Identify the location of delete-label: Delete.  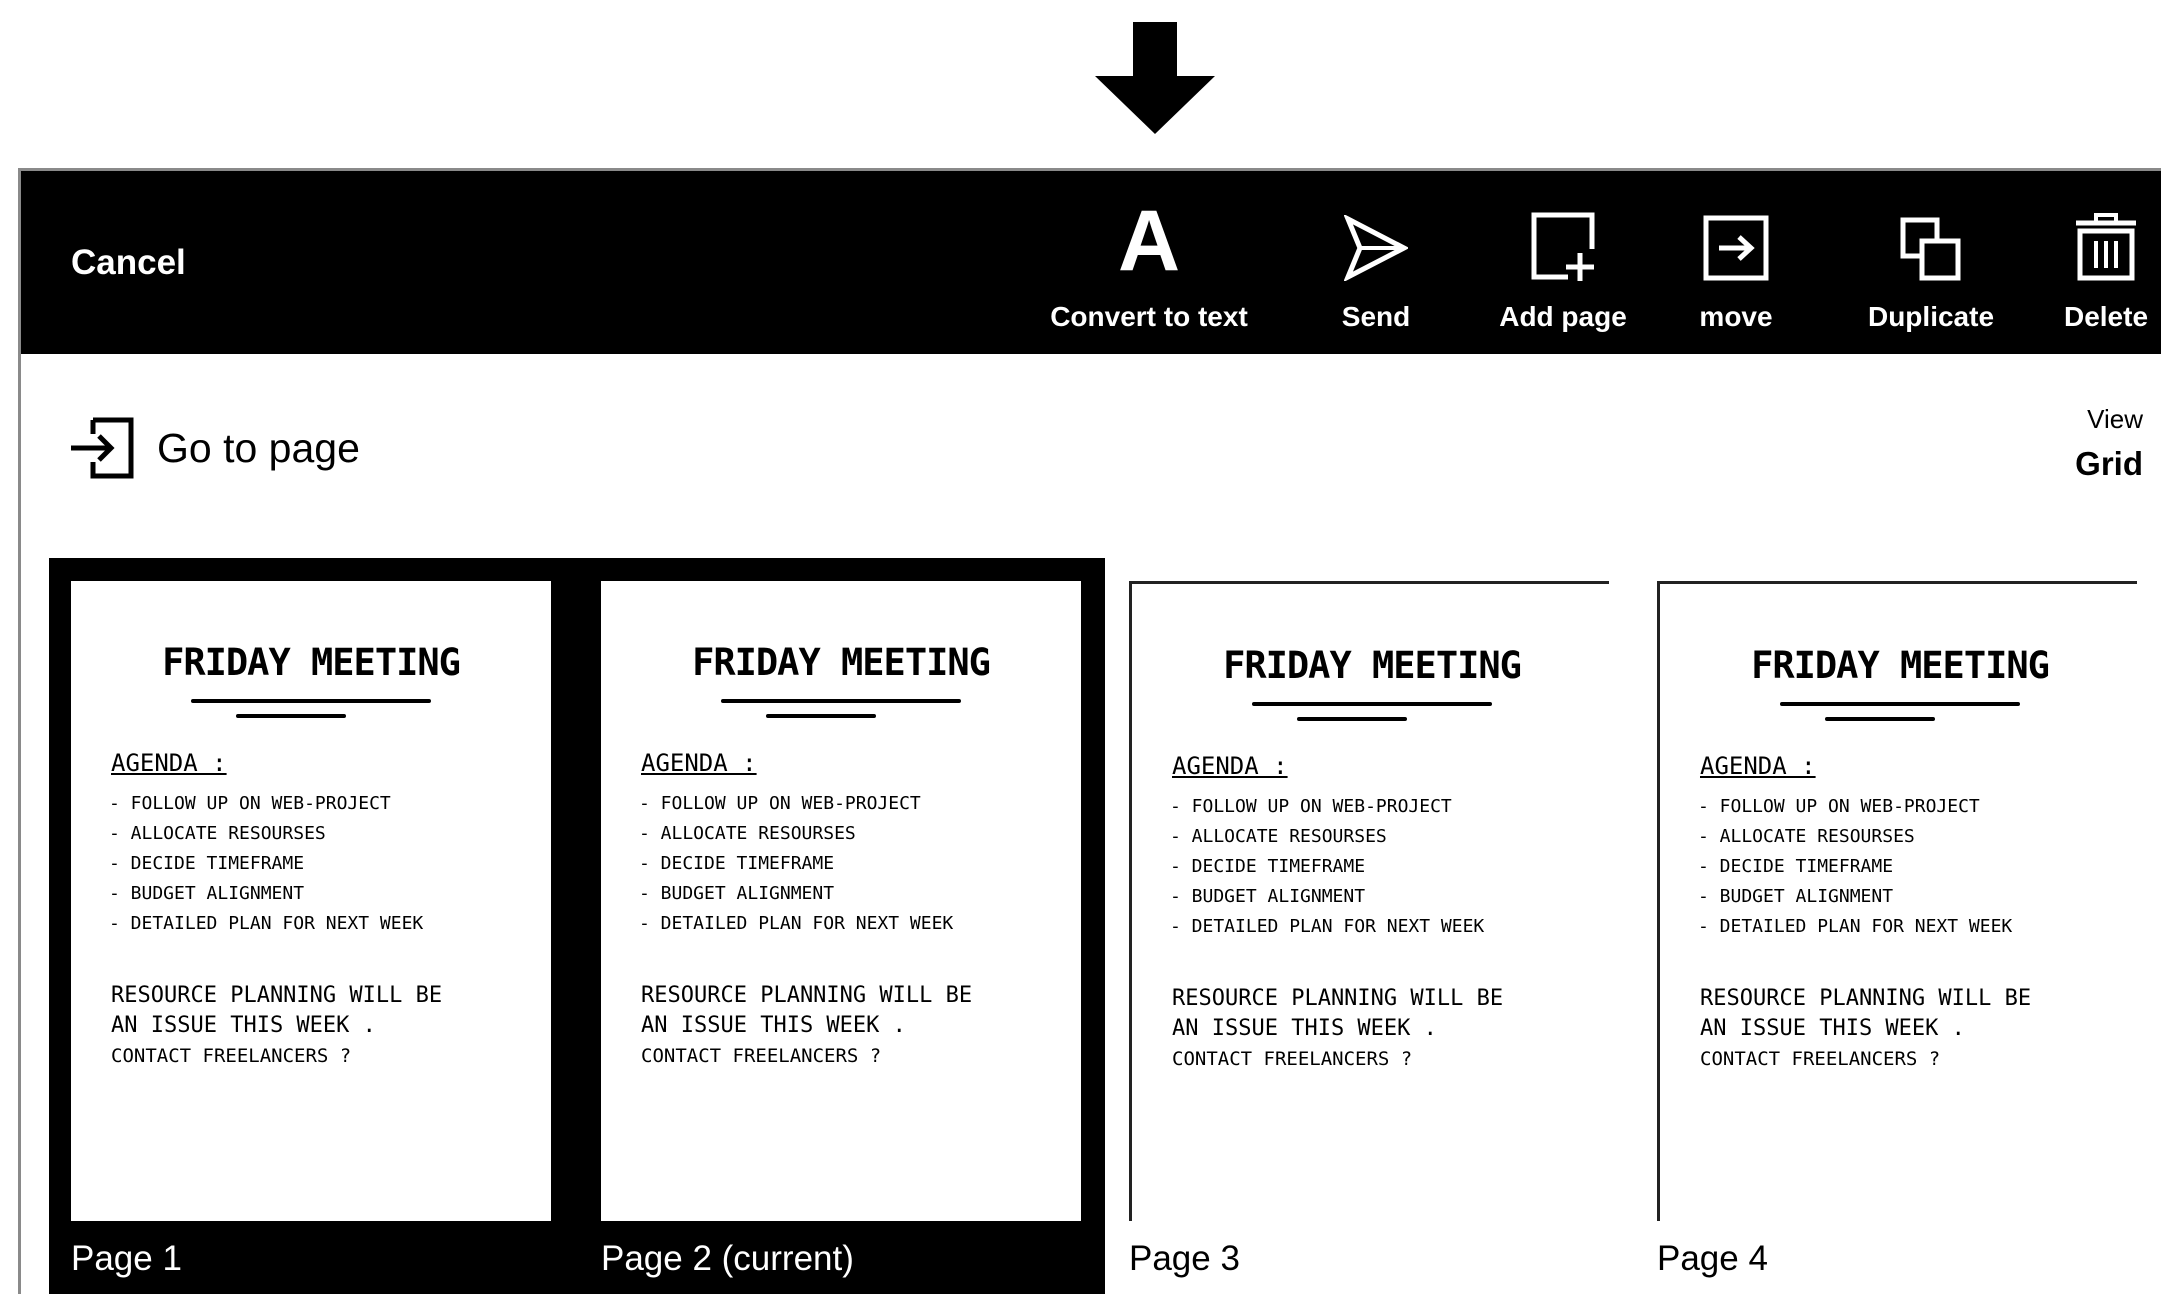
(2106, 316).